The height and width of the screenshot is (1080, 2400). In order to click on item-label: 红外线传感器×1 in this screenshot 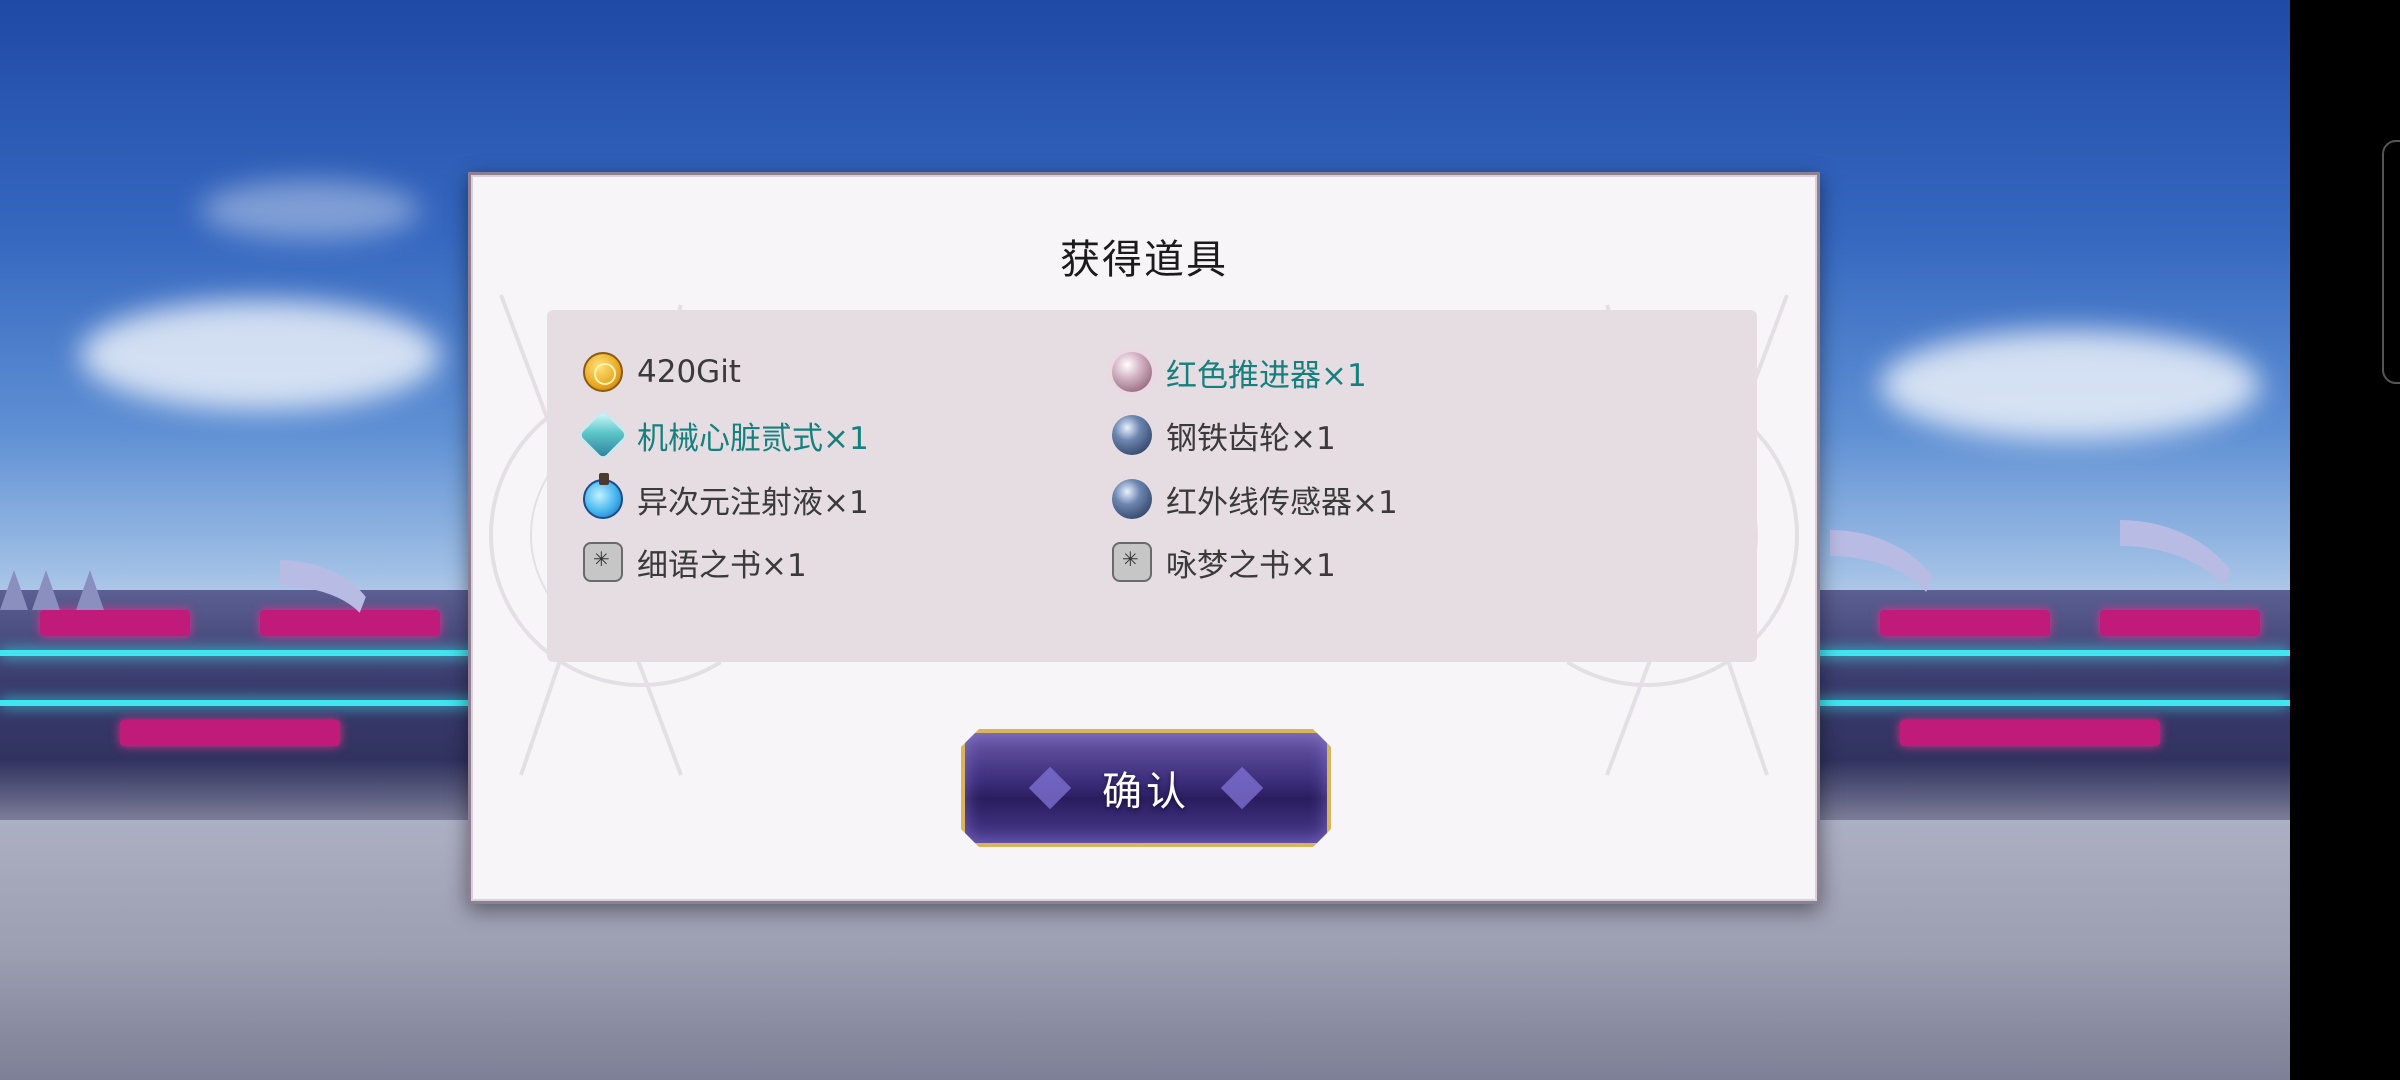, I will do `click(1282, 502)`.